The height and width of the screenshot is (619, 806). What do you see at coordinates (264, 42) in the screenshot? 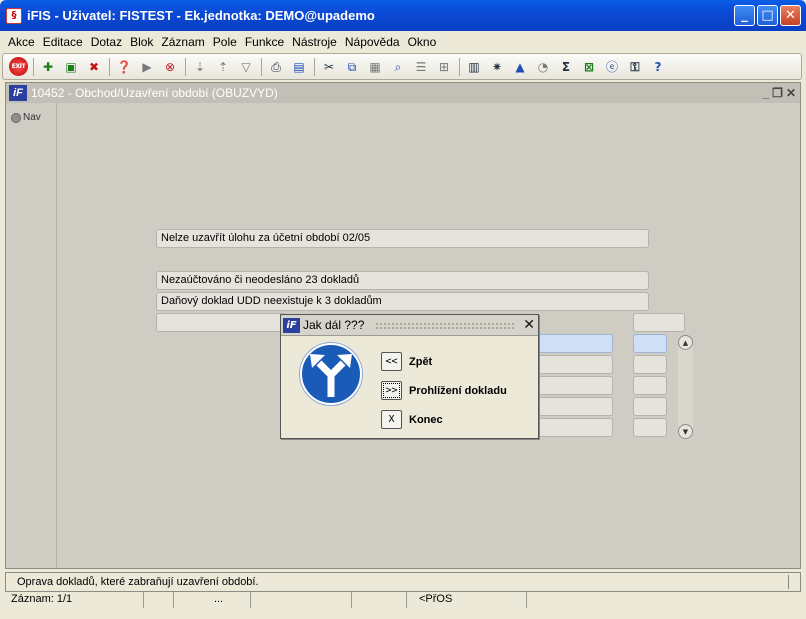
I see `menu-funkce: Funkce` at bounding box center [264, 42].